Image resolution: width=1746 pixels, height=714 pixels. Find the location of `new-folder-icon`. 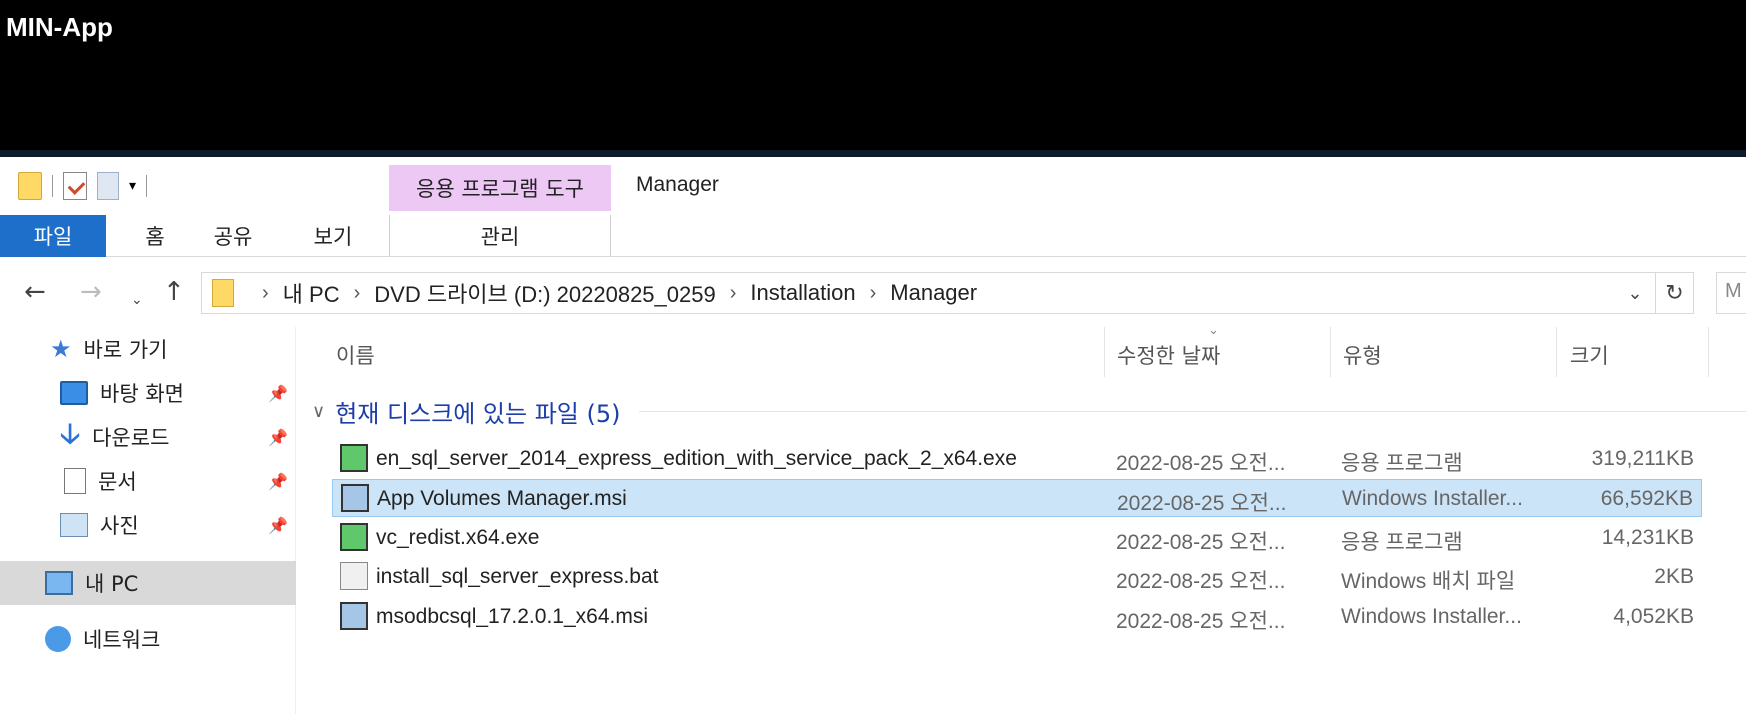

new-folder-icon is located at coordinates (108, 186).